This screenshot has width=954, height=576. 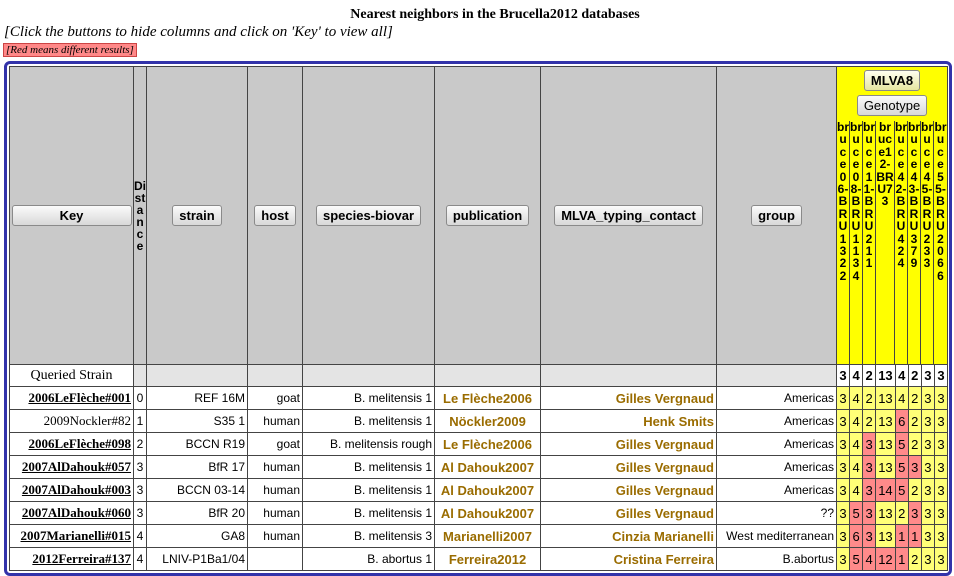 What do you see at coordinates (885, 375) in the screenshot?
I see `queried-value: 13` at bounding box center [885, 375].